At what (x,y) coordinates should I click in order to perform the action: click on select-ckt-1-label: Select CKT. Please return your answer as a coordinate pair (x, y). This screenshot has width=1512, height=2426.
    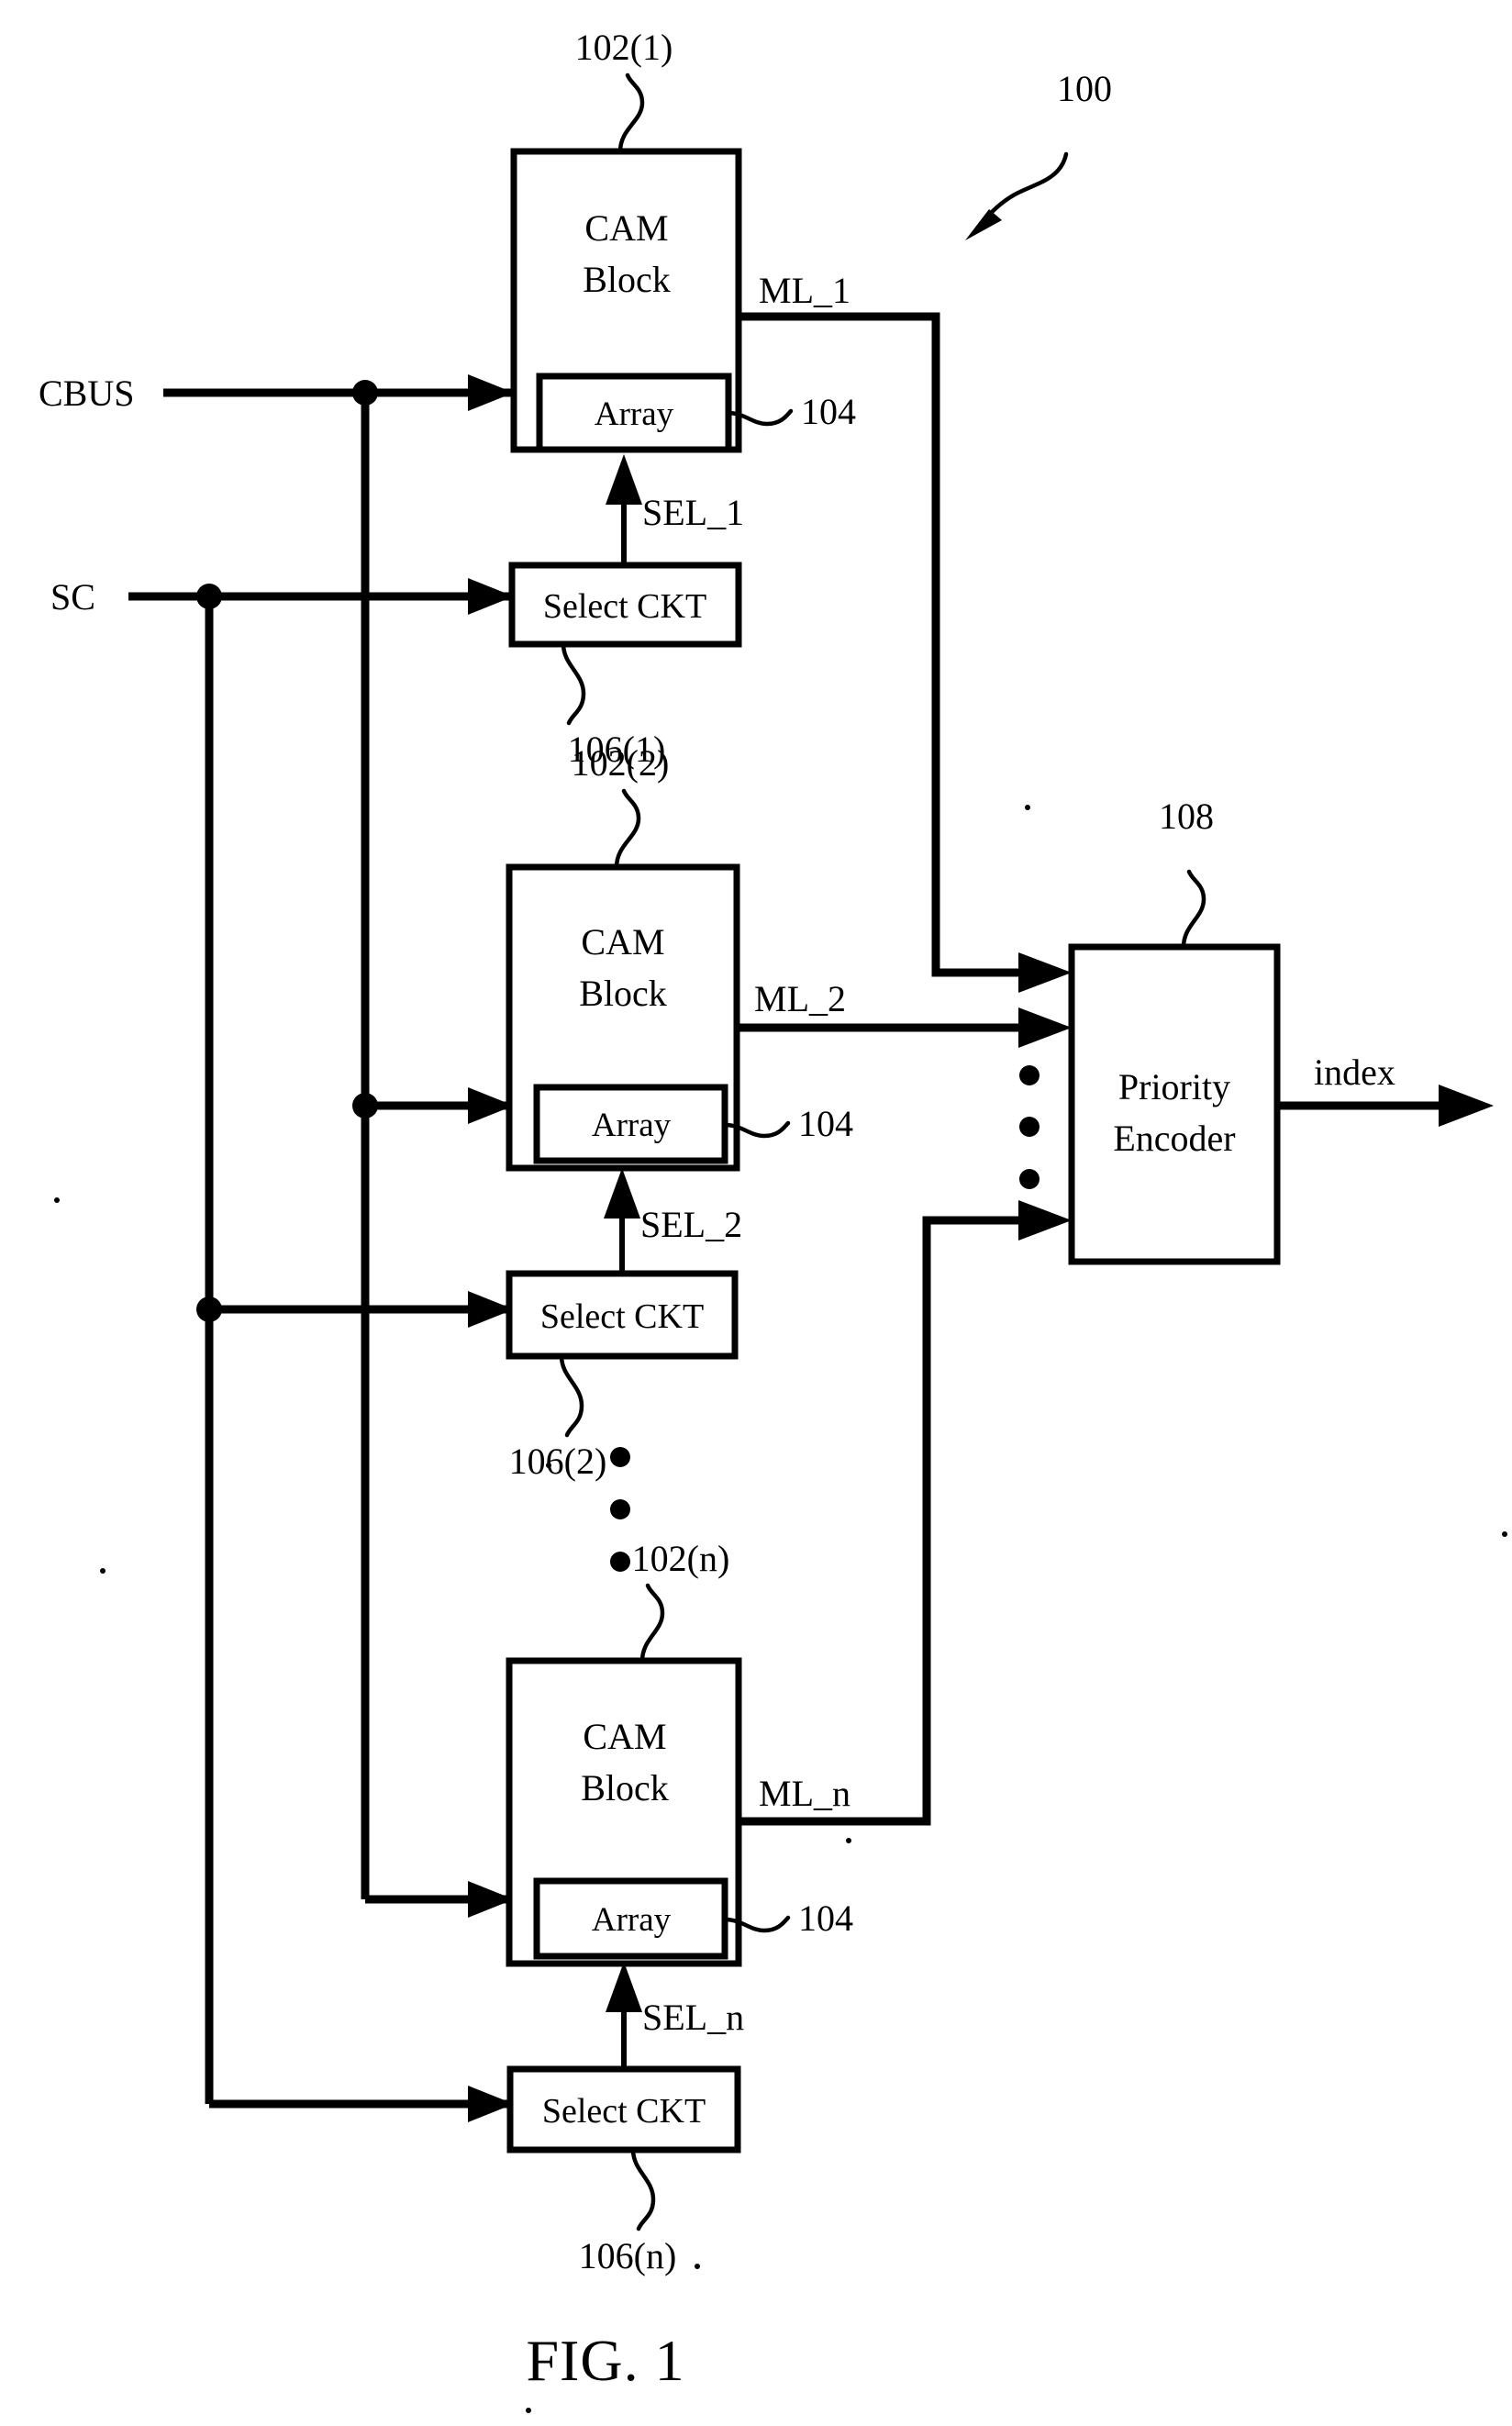
    Looking at the image, I should click on (624, 606).